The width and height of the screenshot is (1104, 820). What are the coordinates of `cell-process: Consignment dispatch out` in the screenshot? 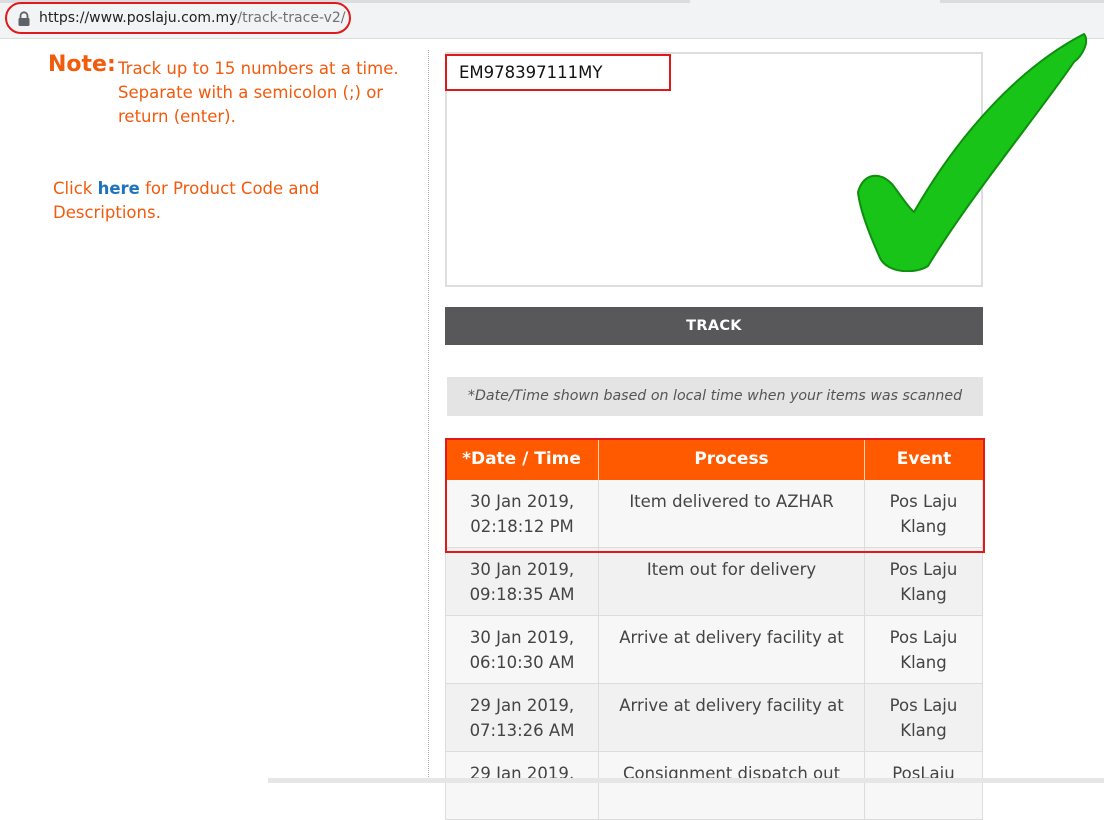 It's located at (732, 785).